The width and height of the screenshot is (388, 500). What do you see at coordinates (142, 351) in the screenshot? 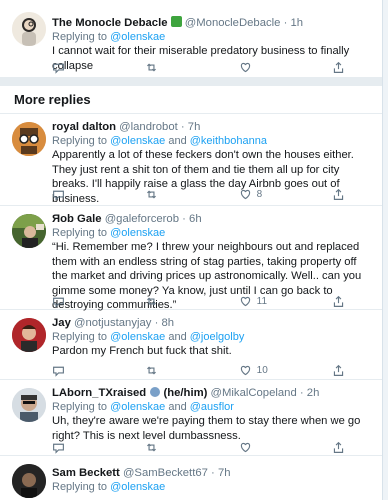
I see `tweet-text: Pardon my French but fuck that shit.` at bounding box center [142, 351].